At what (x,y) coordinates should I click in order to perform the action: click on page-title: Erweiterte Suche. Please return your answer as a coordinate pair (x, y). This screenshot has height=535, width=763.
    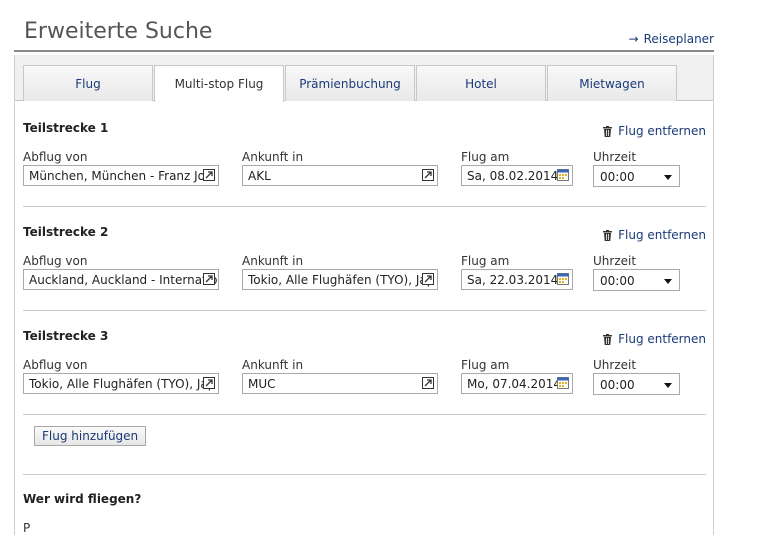
    Looking at the image, I should click on (118, 31).